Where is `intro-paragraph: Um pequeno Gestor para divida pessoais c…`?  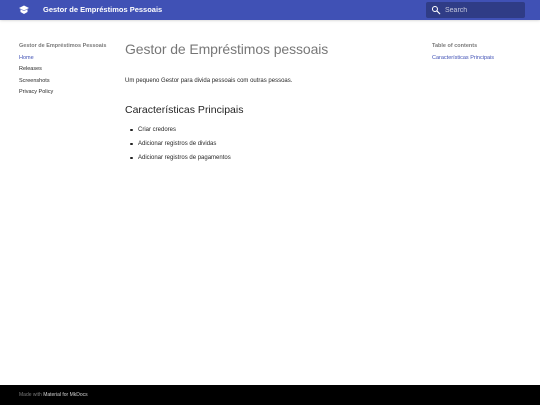 intro-paragraph: Um pequeno Gestor para divida pessoais c… is located at coordinates (209, 81).